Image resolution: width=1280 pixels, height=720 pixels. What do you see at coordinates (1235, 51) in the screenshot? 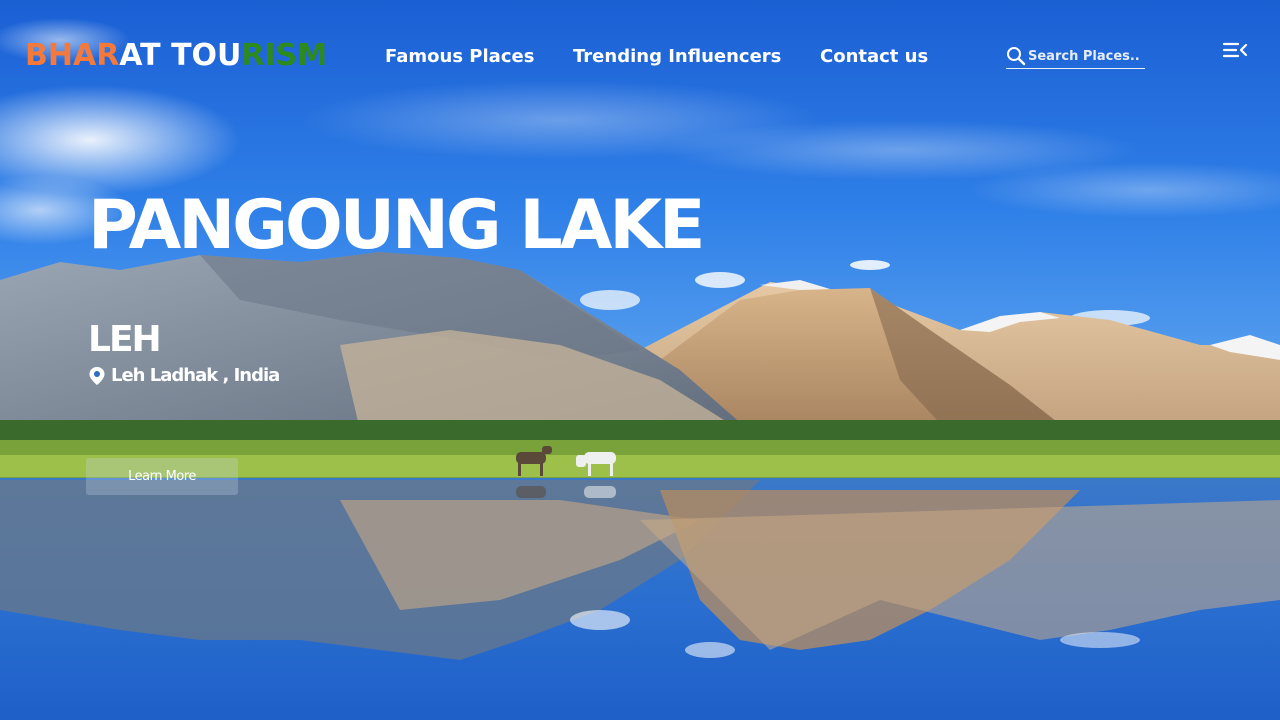
I see `menu-collapse-icon` at bounding box center [1235, 51].